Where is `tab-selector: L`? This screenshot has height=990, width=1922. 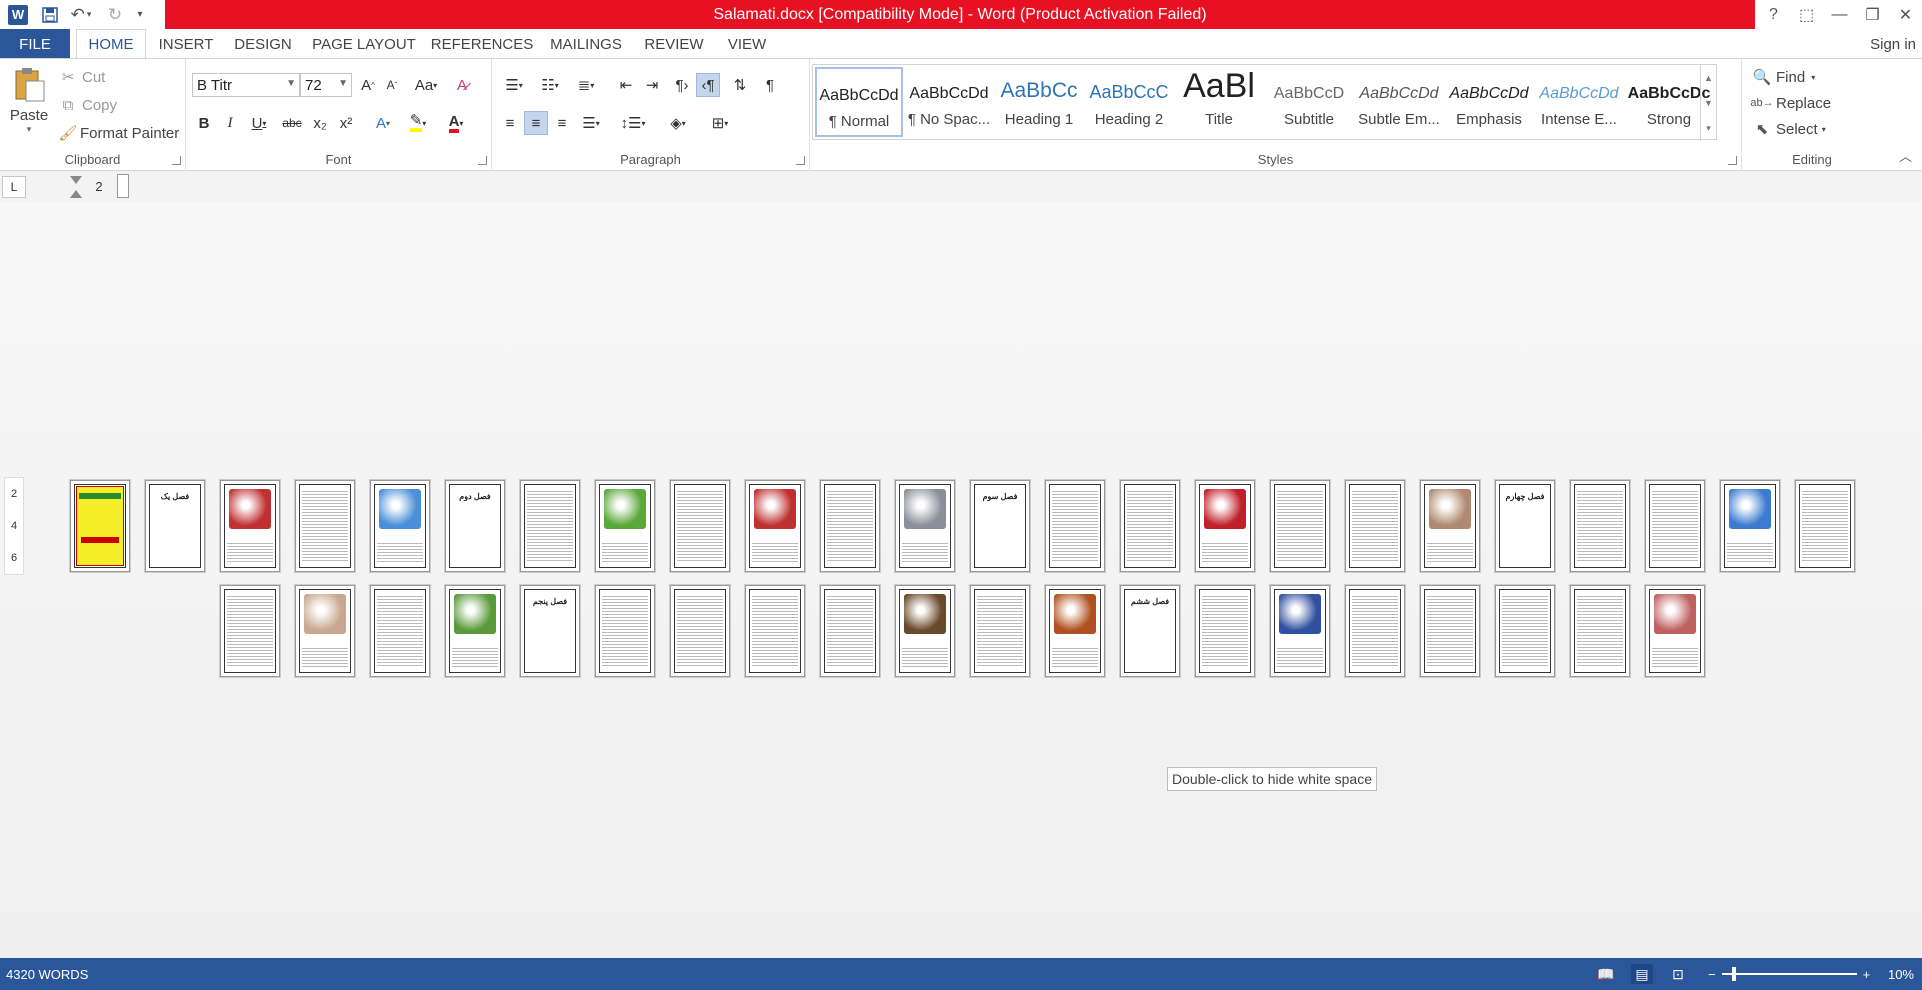
tab-selector: L is located at coordinates (14, 187).